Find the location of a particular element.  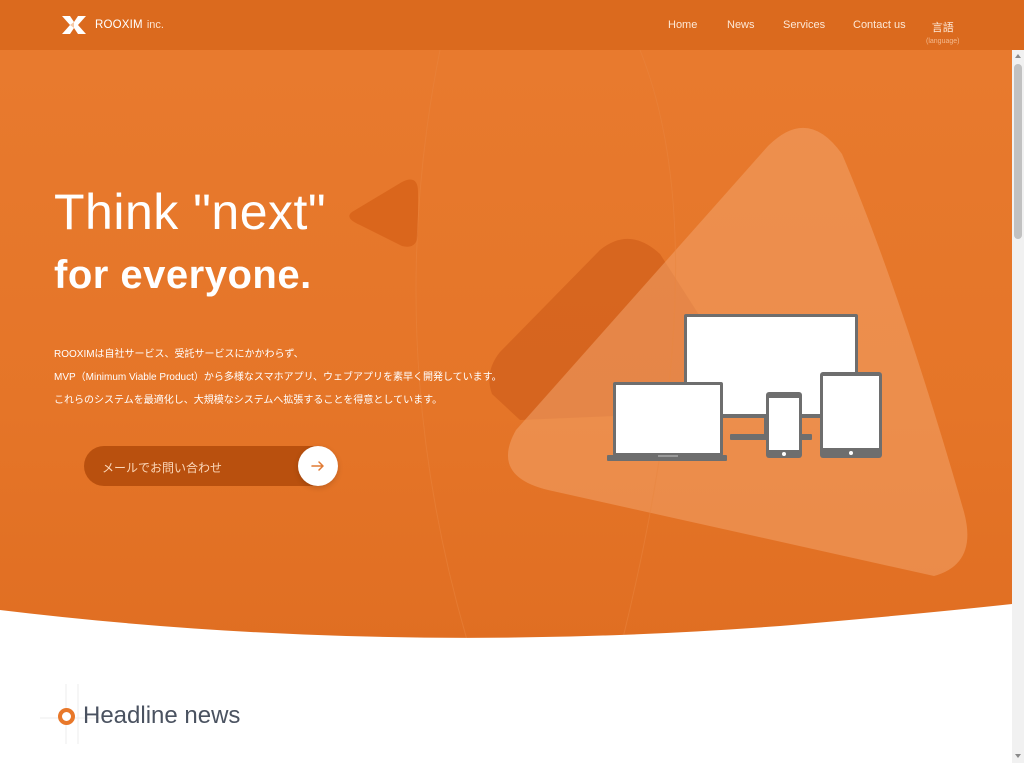

headline-news-title: Headline news is located at coordinates (162, 715).